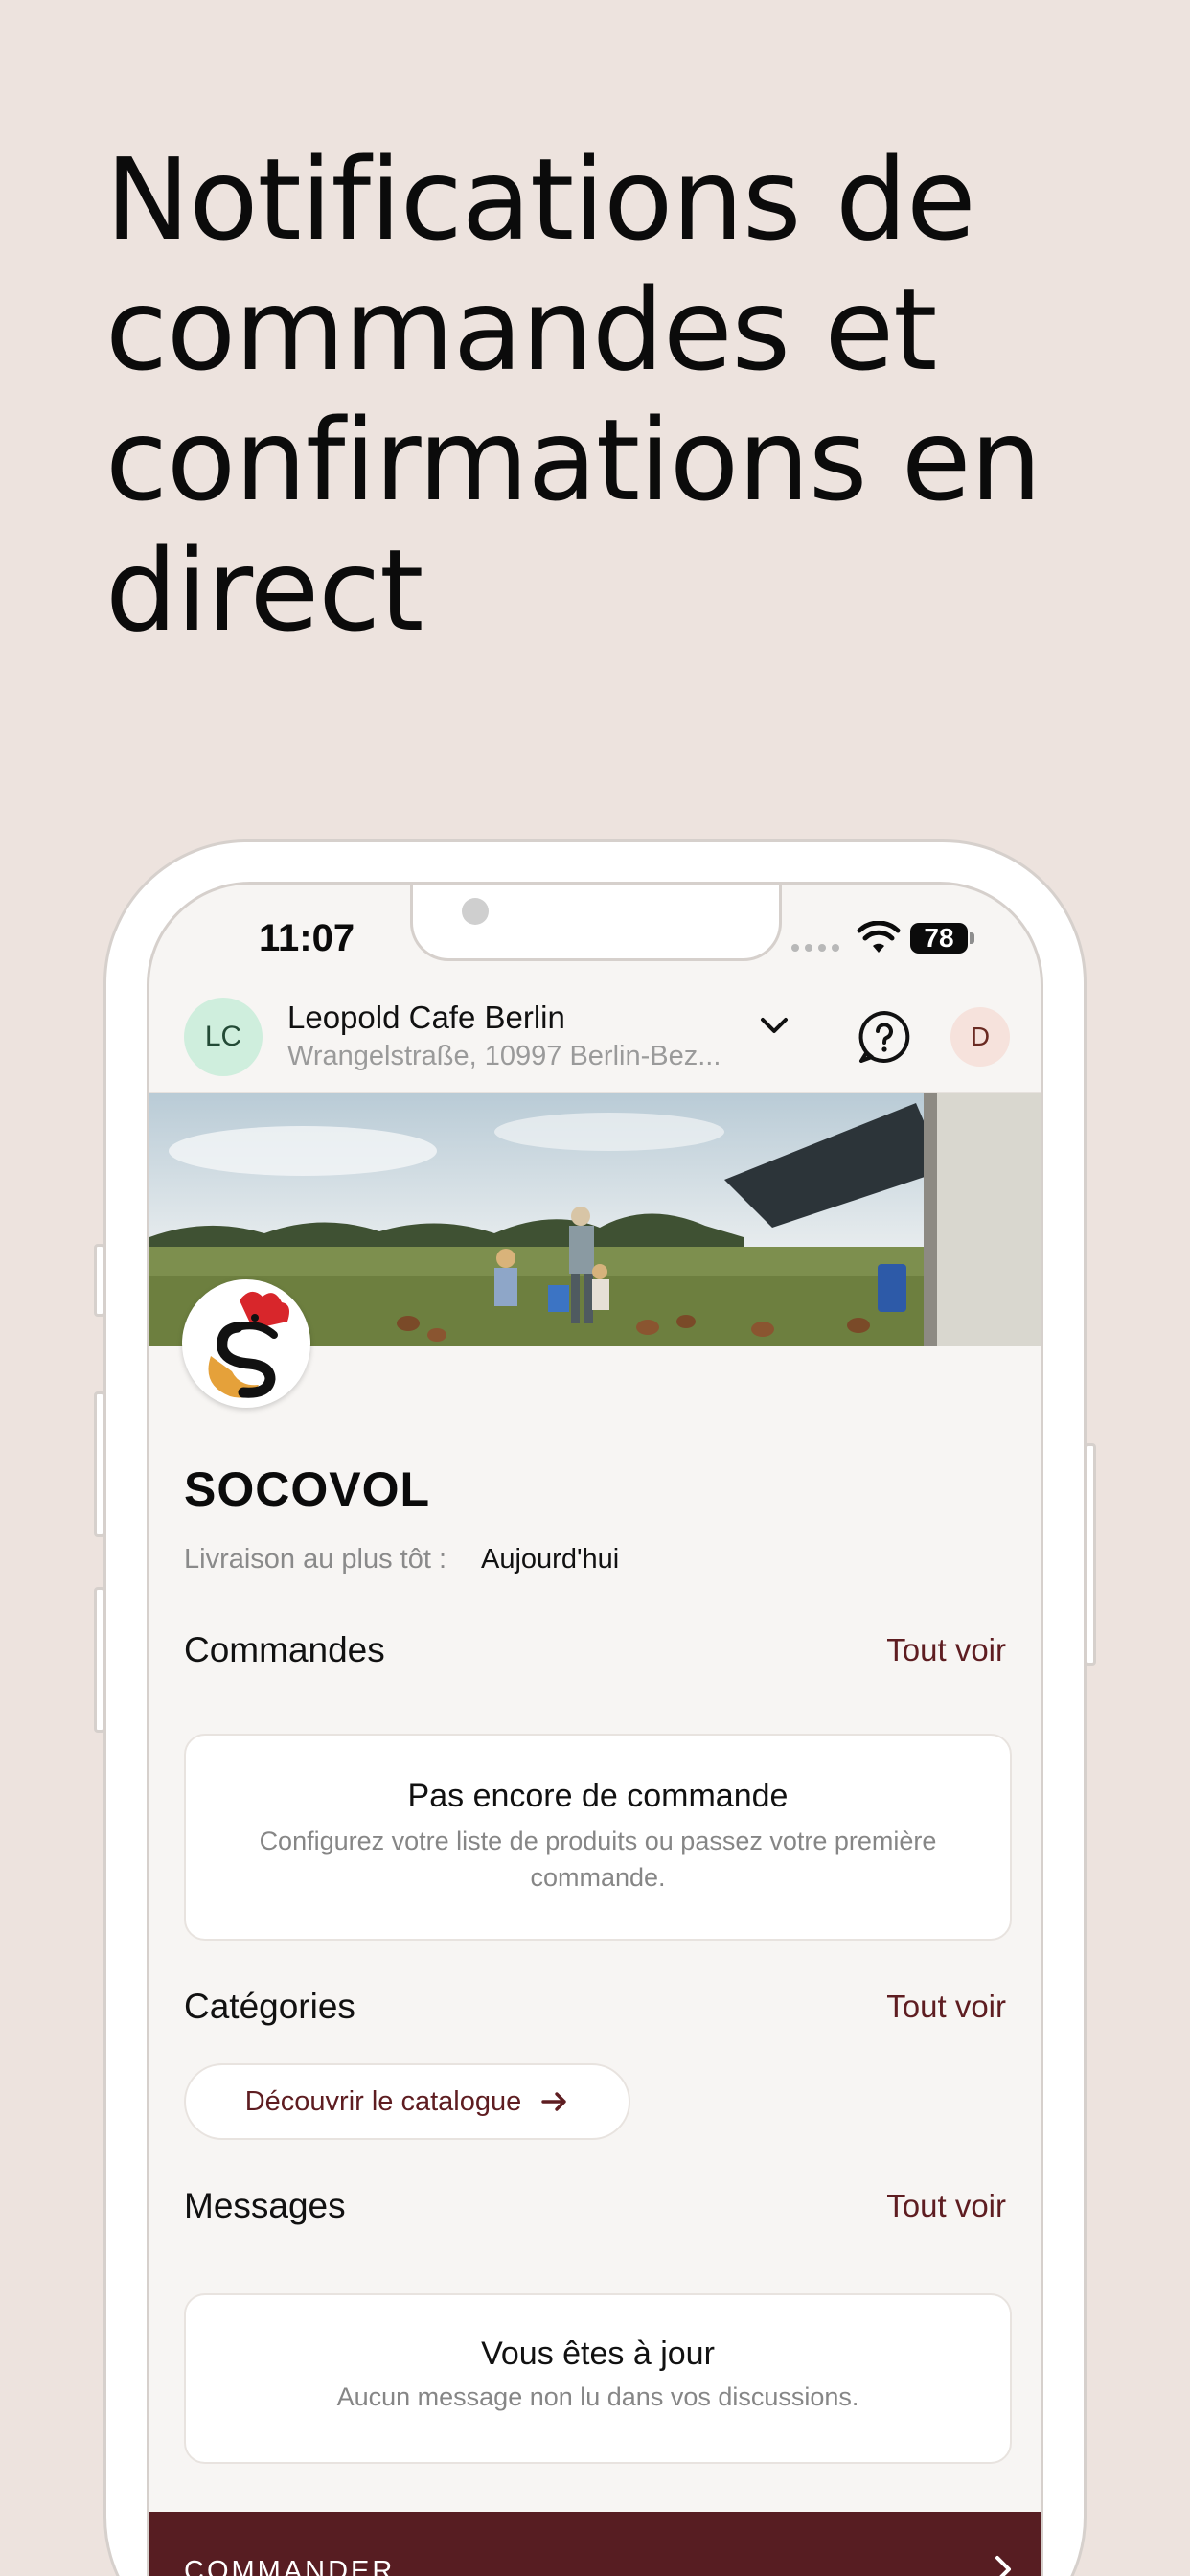 This screenshot has width=1190, height=2576. What do you see at coordinates (885, 1037) in the screenshot?
I see `help-icon` at bounding box center [885, 1037].